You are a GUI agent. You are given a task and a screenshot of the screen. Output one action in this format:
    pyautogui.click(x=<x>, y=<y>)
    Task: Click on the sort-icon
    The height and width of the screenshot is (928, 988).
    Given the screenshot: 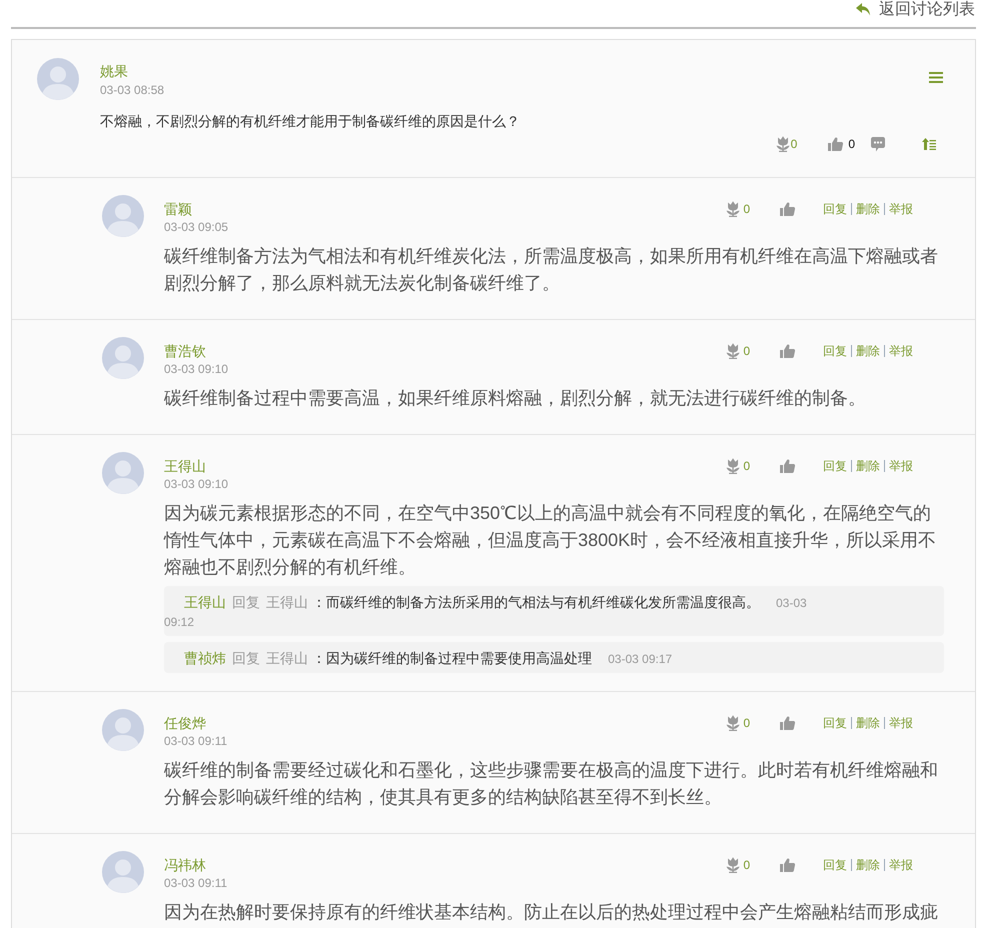 What is the action you would take?
    pyautogui.click(x=929, y=144)
    